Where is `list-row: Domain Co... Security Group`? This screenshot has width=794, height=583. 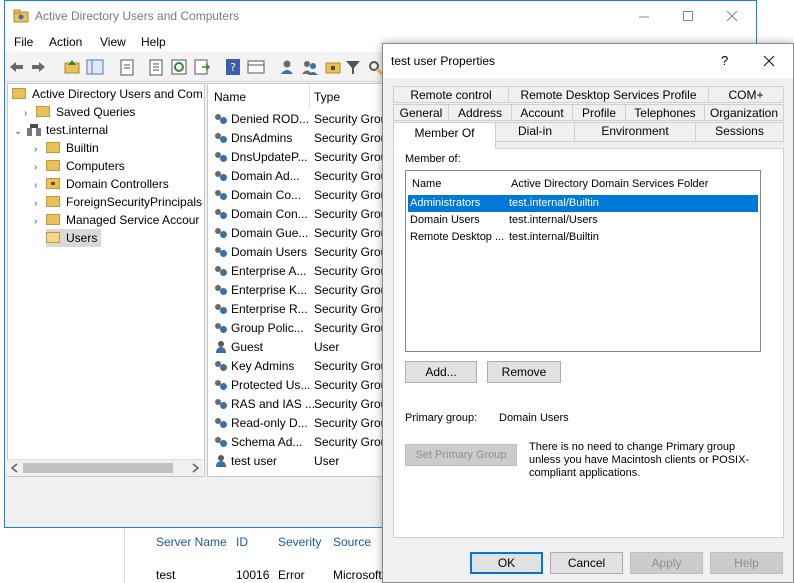 list-row: Domain Co... Security Group is located at coordinates (301, 195).